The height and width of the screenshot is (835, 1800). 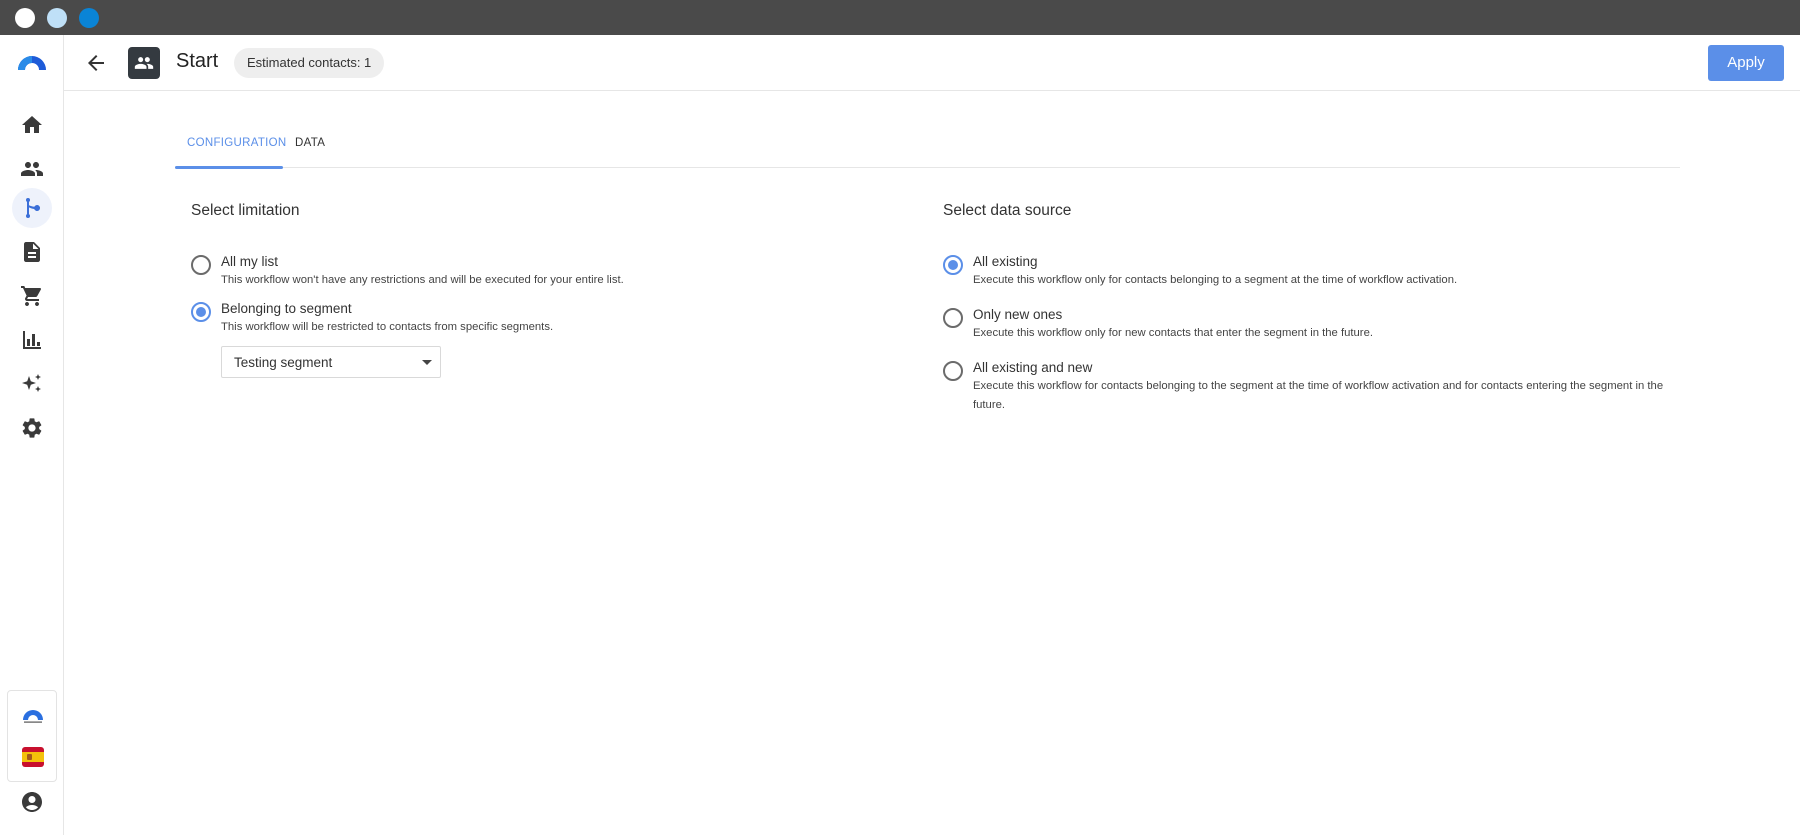 I want to click on brand-logo, so click(x=32, y=61).